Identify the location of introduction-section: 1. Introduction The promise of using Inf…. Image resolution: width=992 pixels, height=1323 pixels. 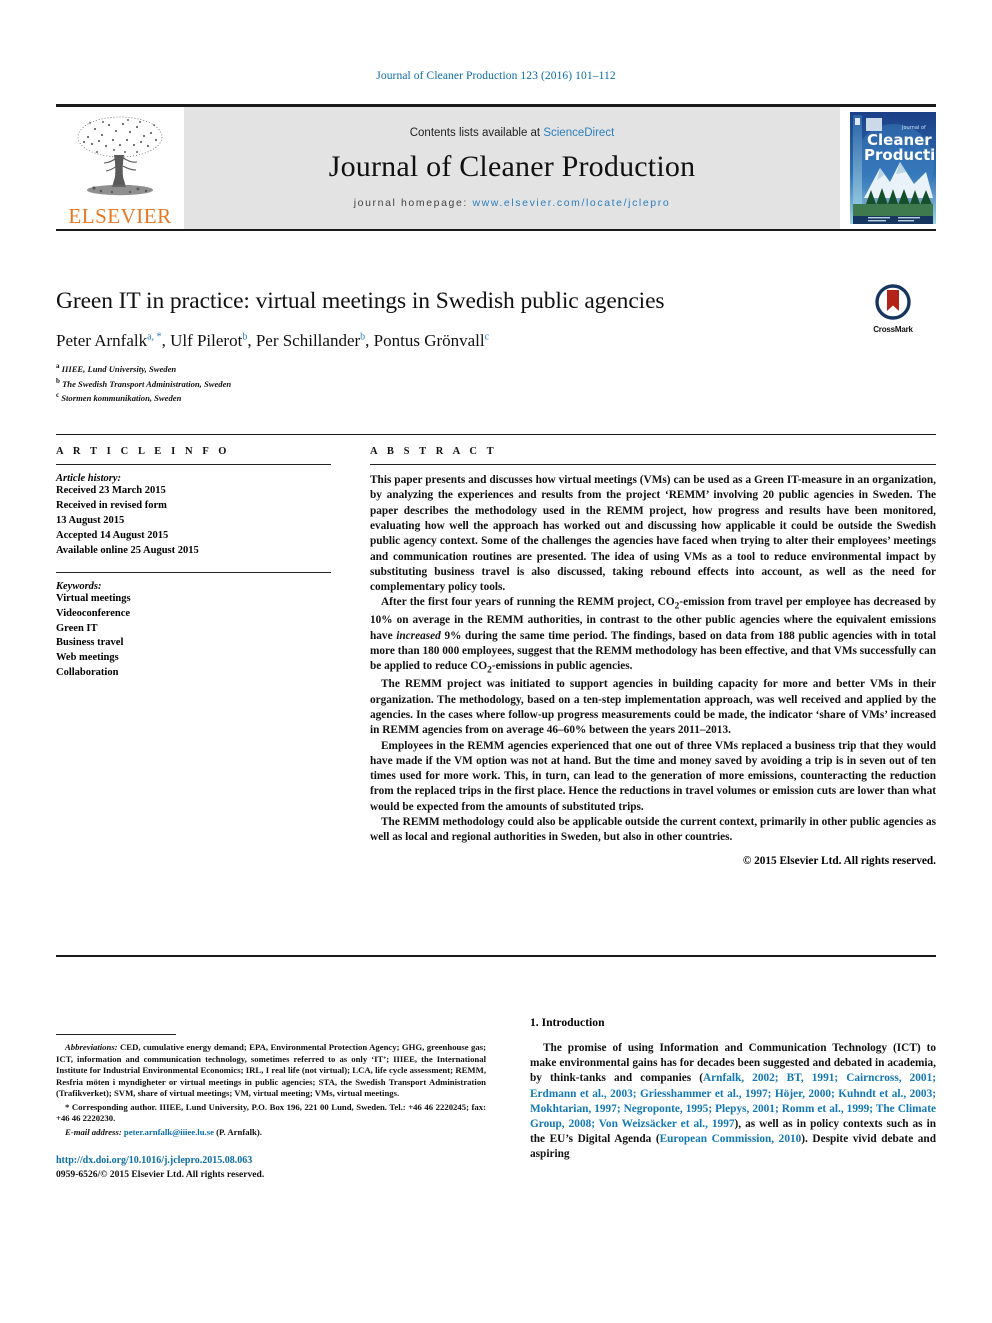
(733, 1089).